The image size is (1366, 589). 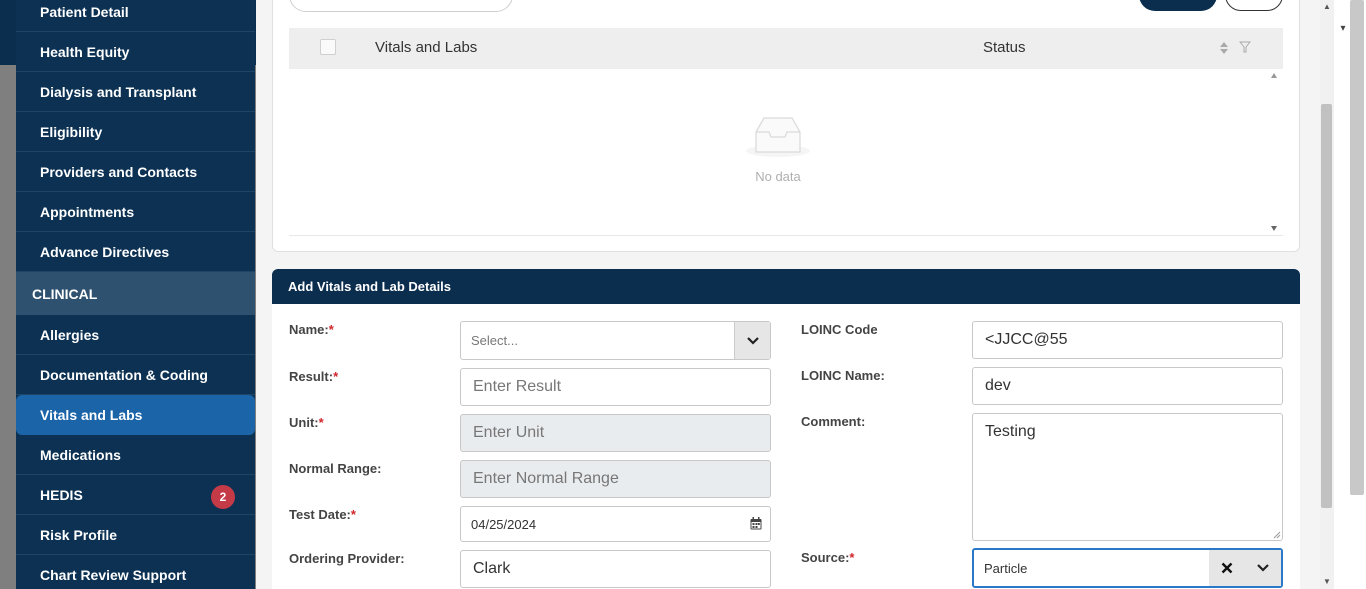 What do you see at coordinates (843, 375) in the screenshot?
I see `loinc-name-label: LOINC Name:` at bounding box center [843, 375].